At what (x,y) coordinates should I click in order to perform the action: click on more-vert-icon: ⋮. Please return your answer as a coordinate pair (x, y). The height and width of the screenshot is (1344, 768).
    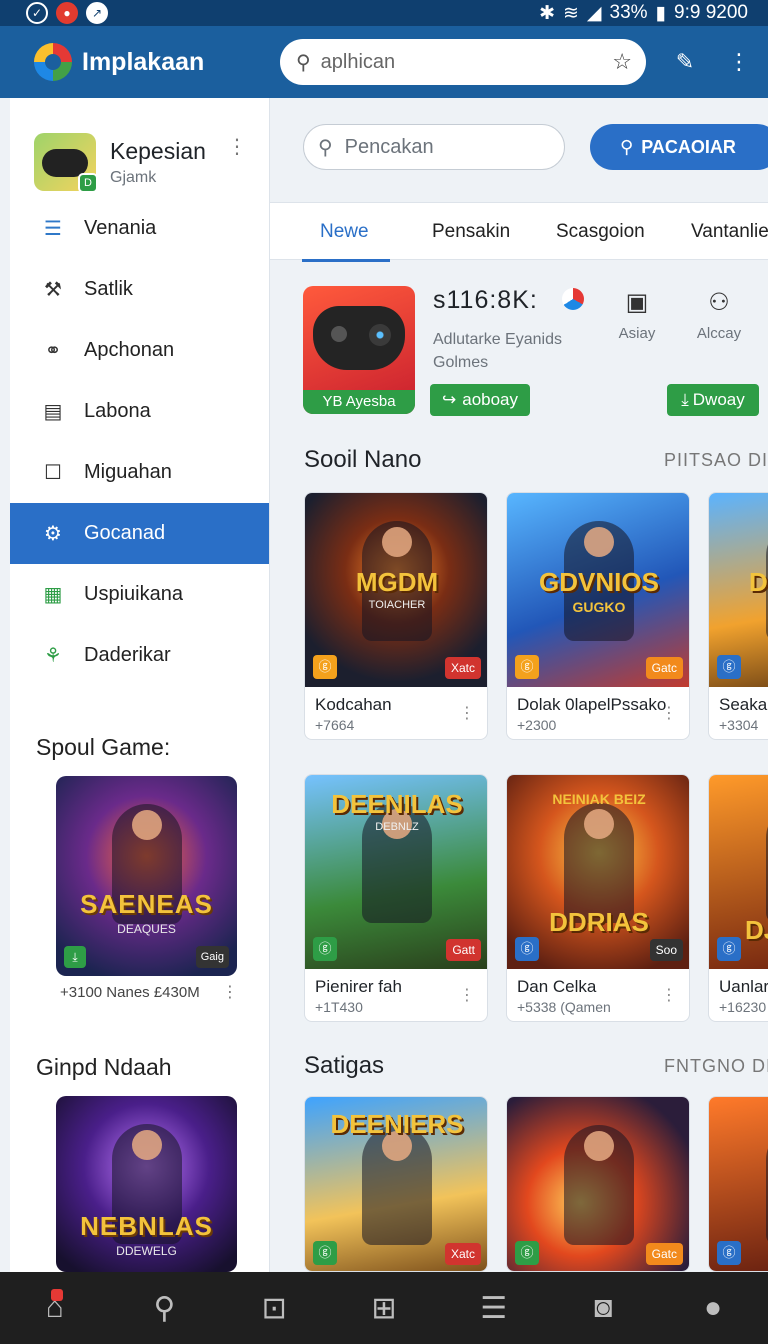
    Looking at the image, I should click on (739, 62).